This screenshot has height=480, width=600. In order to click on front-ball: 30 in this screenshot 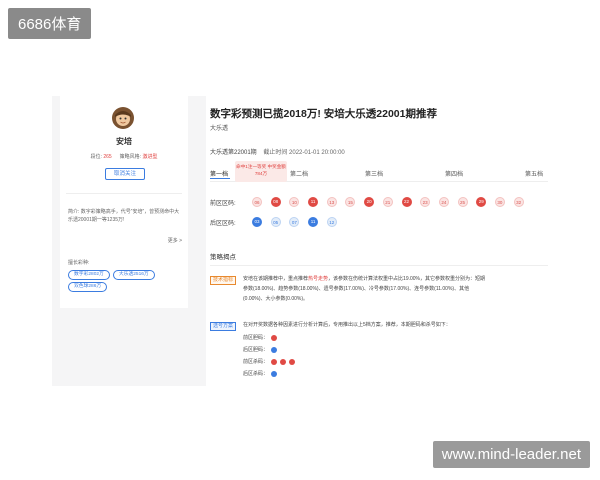, I will do `click(499, 202)`.